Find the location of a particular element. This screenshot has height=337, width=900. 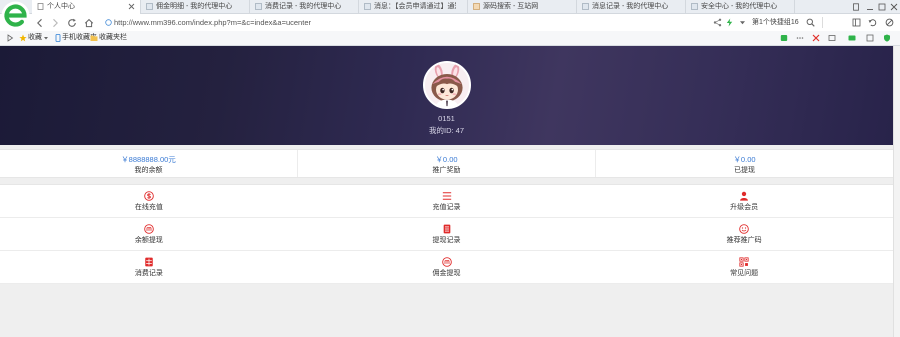

stat-promotion-reward: ￥0.00 推广奖励 is located at coordinates (447, 163).